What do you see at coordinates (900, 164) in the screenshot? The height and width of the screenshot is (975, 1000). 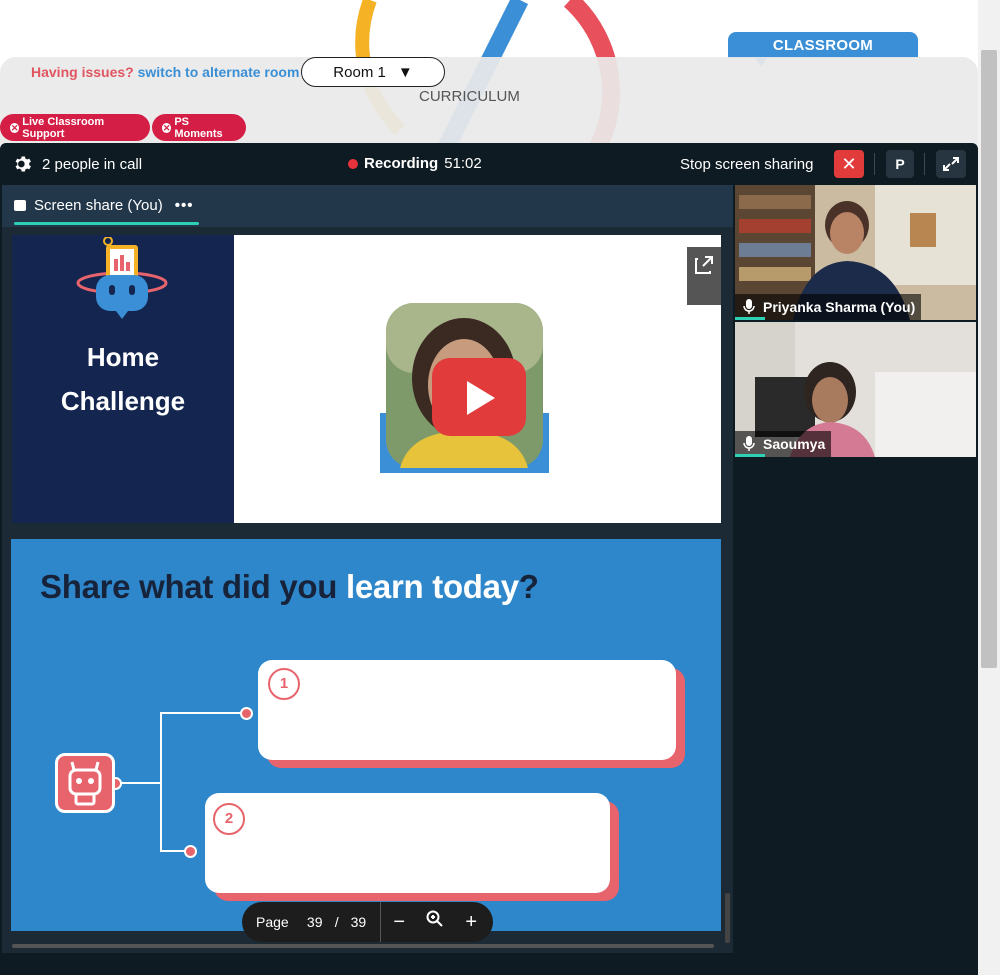 I see `participant-button: P` at bounding box center [900, 164].